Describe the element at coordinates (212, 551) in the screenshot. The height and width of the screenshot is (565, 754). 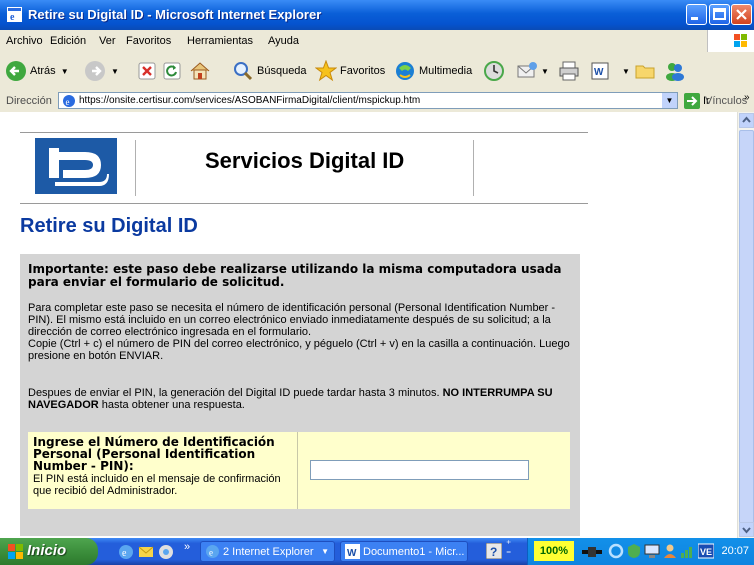
I see `ie-task-icon: e` at that location.